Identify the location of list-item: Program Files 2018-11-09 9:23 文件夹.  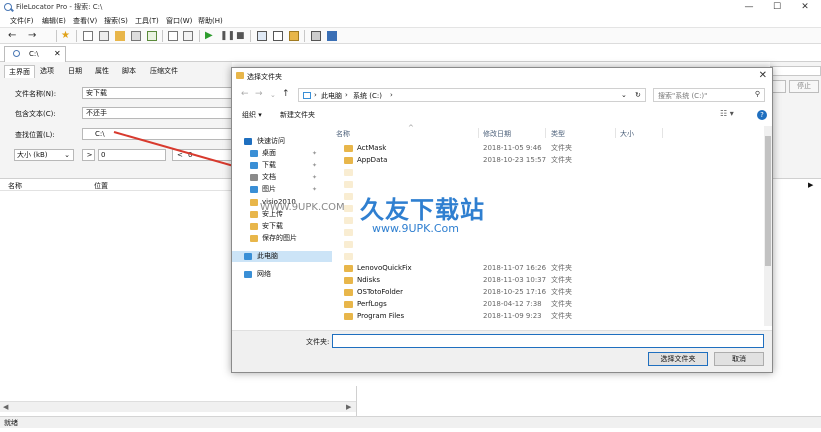
(547, 316).